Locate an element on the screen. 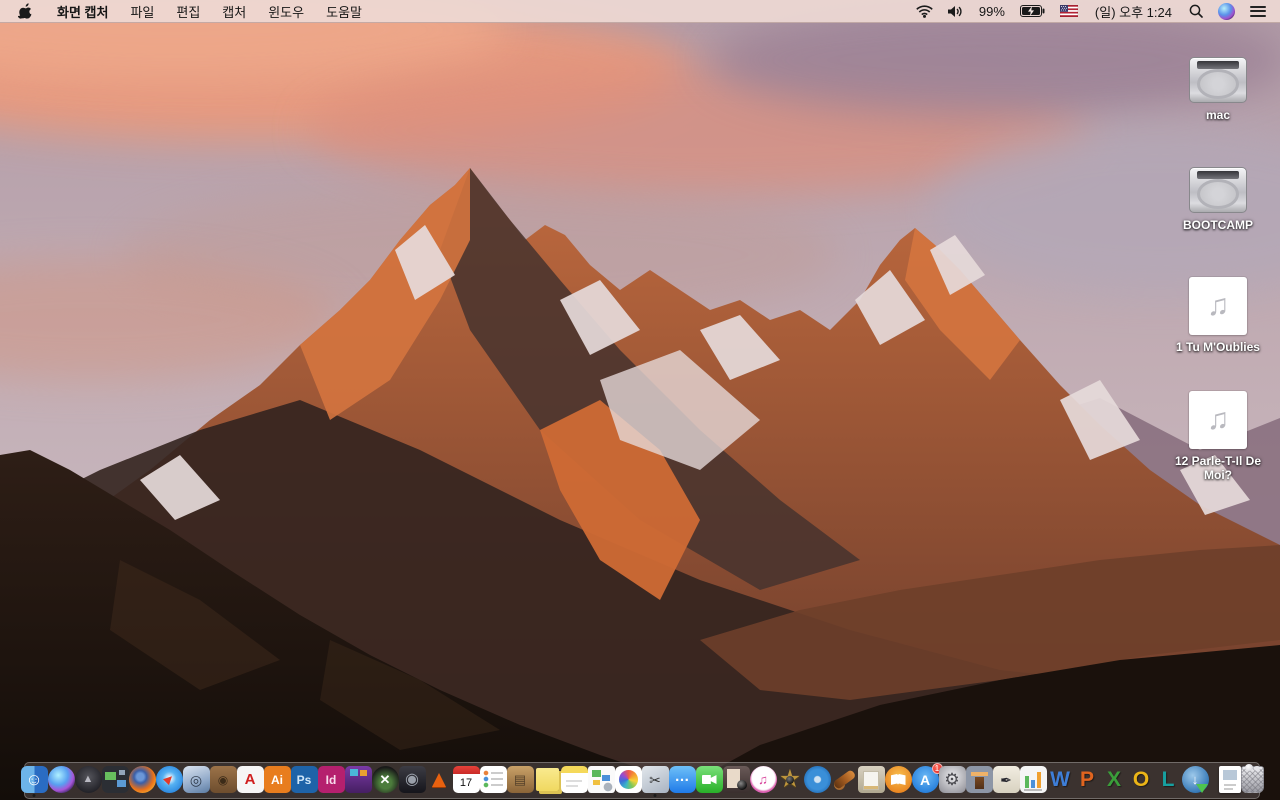 This screenshot has width=1280, height=800. imovie-icon: ★ is located at coordinates (790, 779).